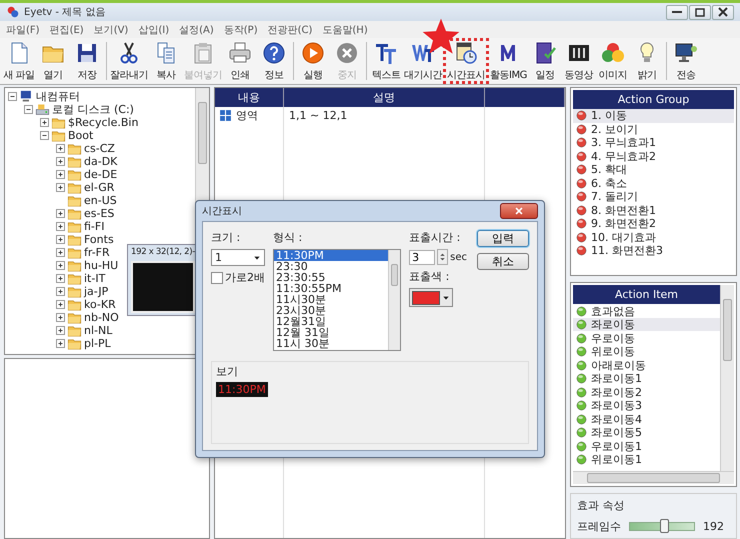 This screenshot has width=740, height=539. Describe the element at coordinates (422, 257) in the screenshot. I see `number-field: 3` at that location.